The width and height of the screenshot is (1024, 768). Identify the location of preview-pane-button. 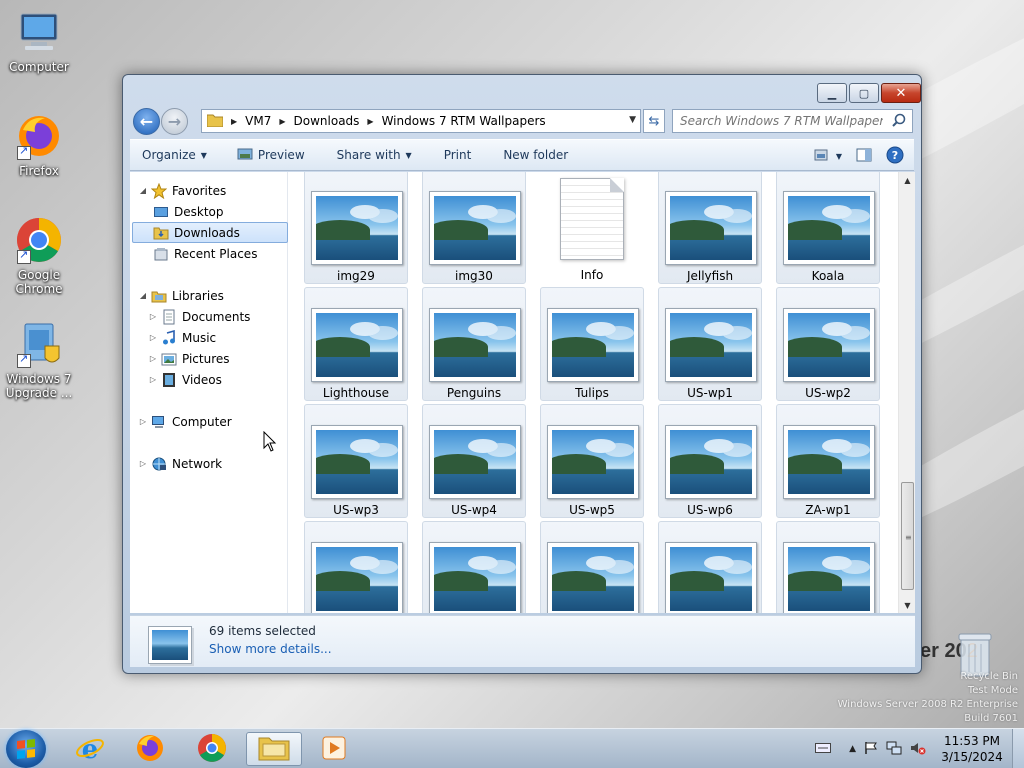
(864, 156).